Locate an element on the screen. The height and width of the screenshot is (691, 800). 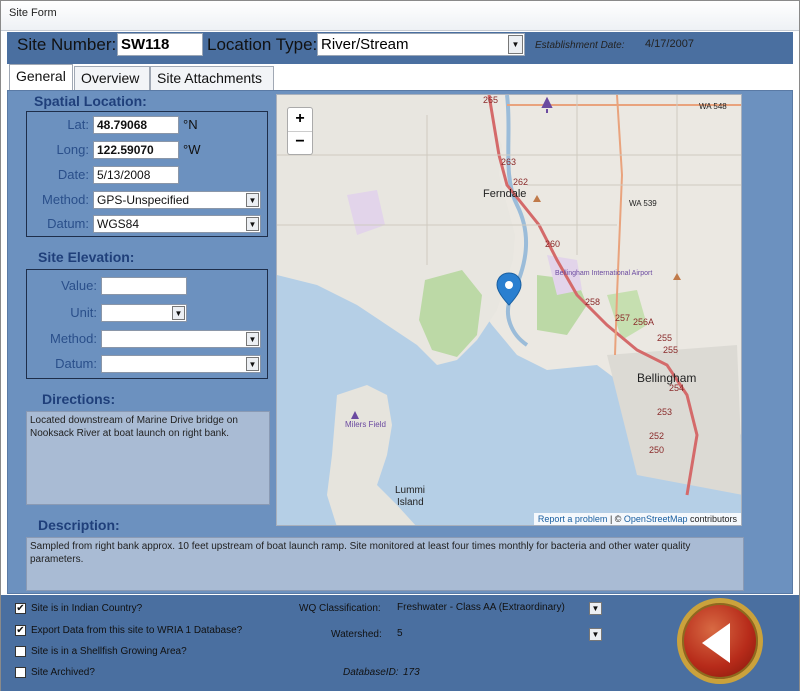
exit-255b: 255 is located at coordinates (670, 350).